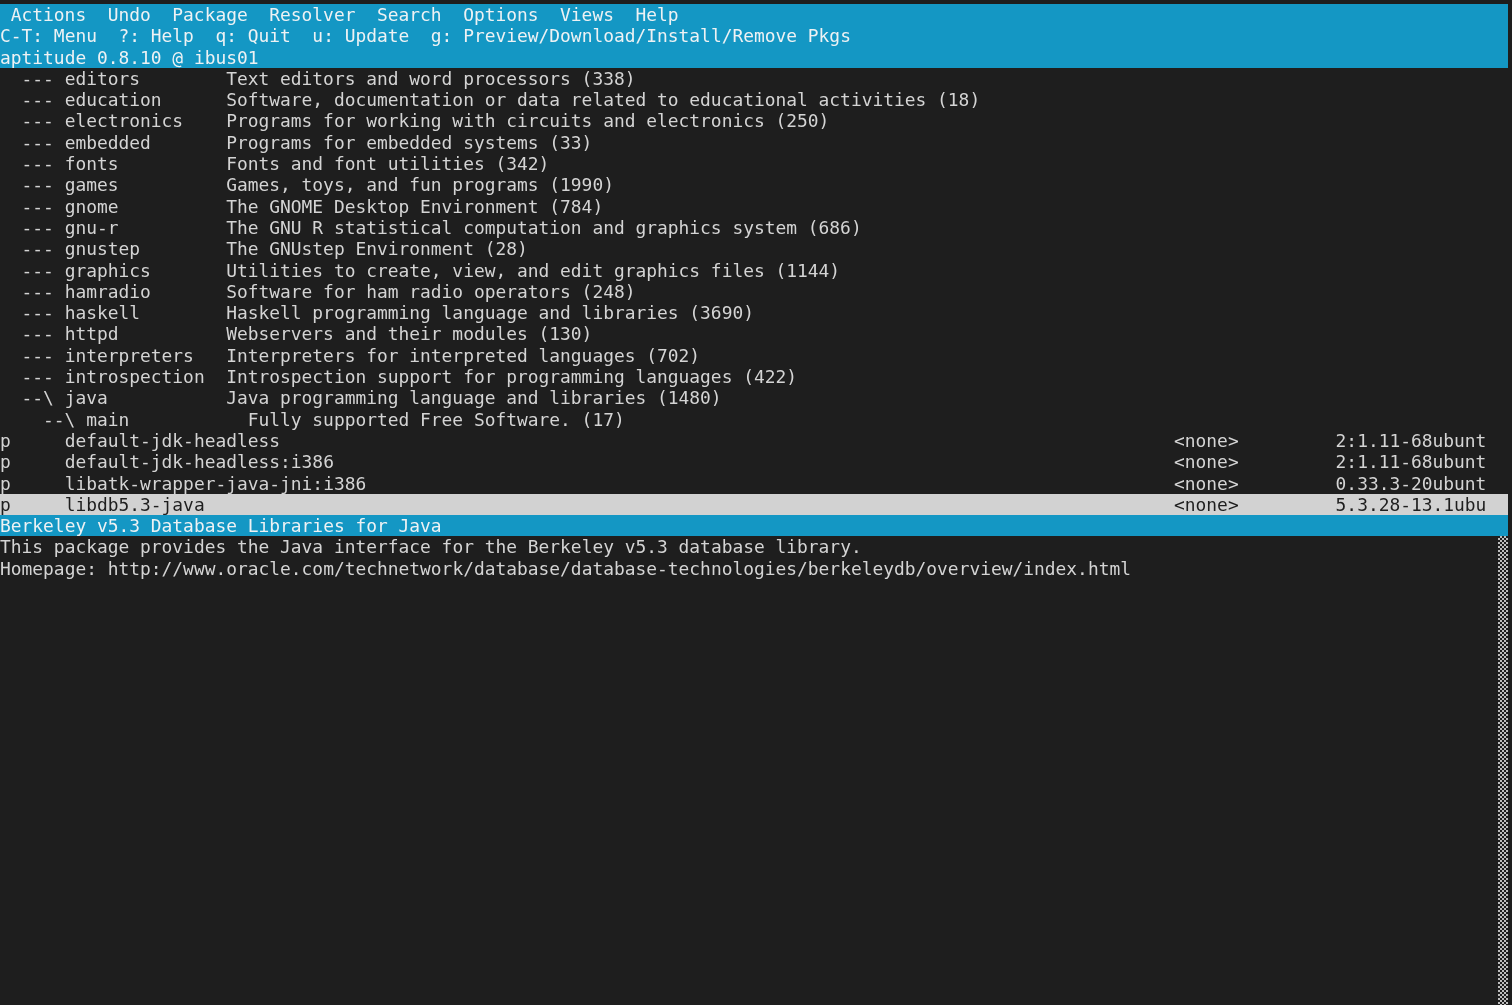 This screenshot has width=1512, height=1005. Describe the element at coordinates (474, 398) in the screenshot. I see `category-description: Java programming language and libraries (1480)` at that location.